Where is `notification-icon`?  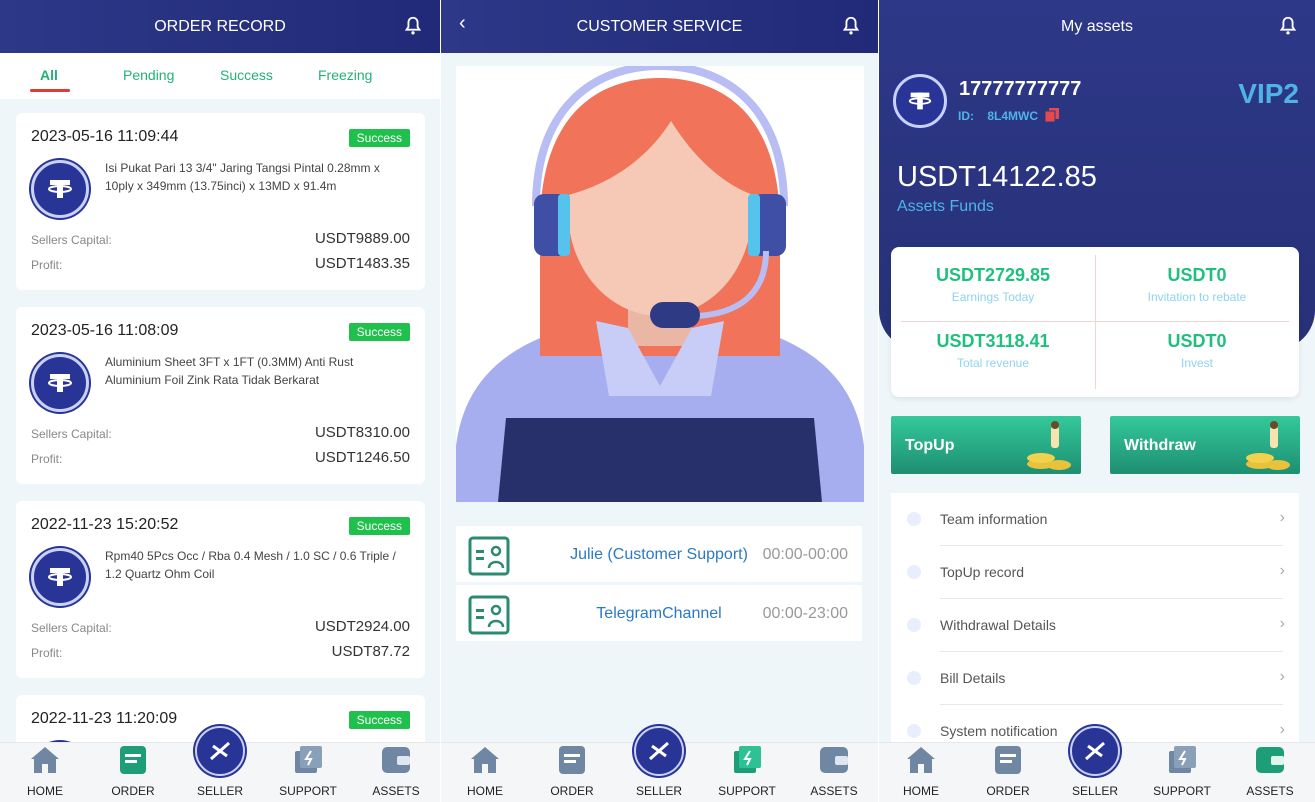 notification-icon is located at coordinates (914, 731).